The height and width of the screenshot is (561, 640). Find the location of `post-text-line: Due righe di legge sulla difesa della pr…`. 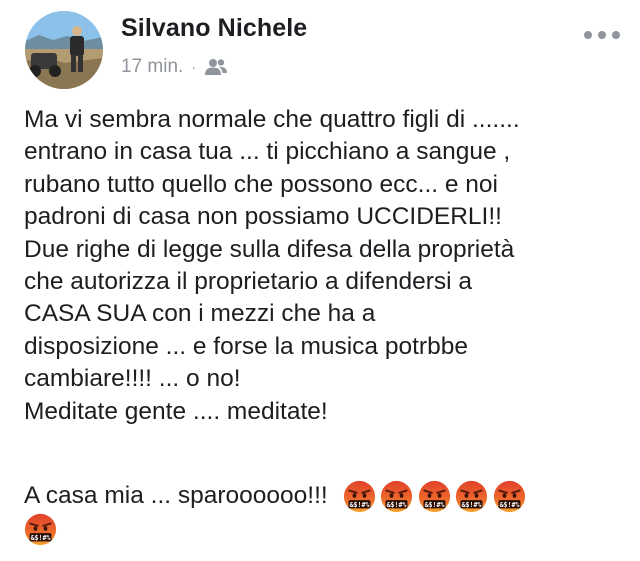

post-text-line: Due righe di legge sulla difesa della pr… is located at coordinates (269, 249).